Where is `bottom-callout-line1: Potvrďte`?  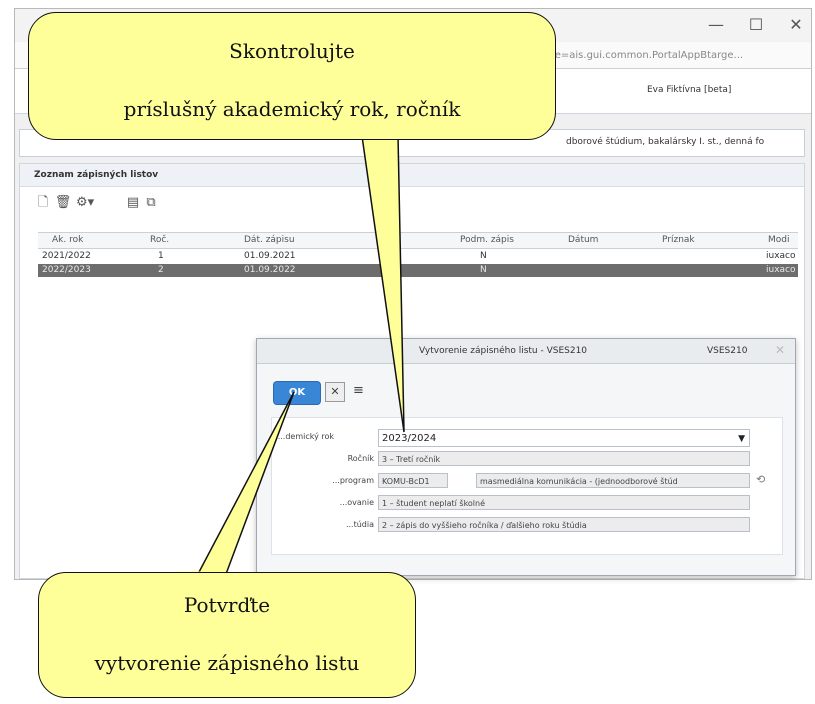
bottom-callout-line1: Potvrďte is located at coordinates (227, 605).